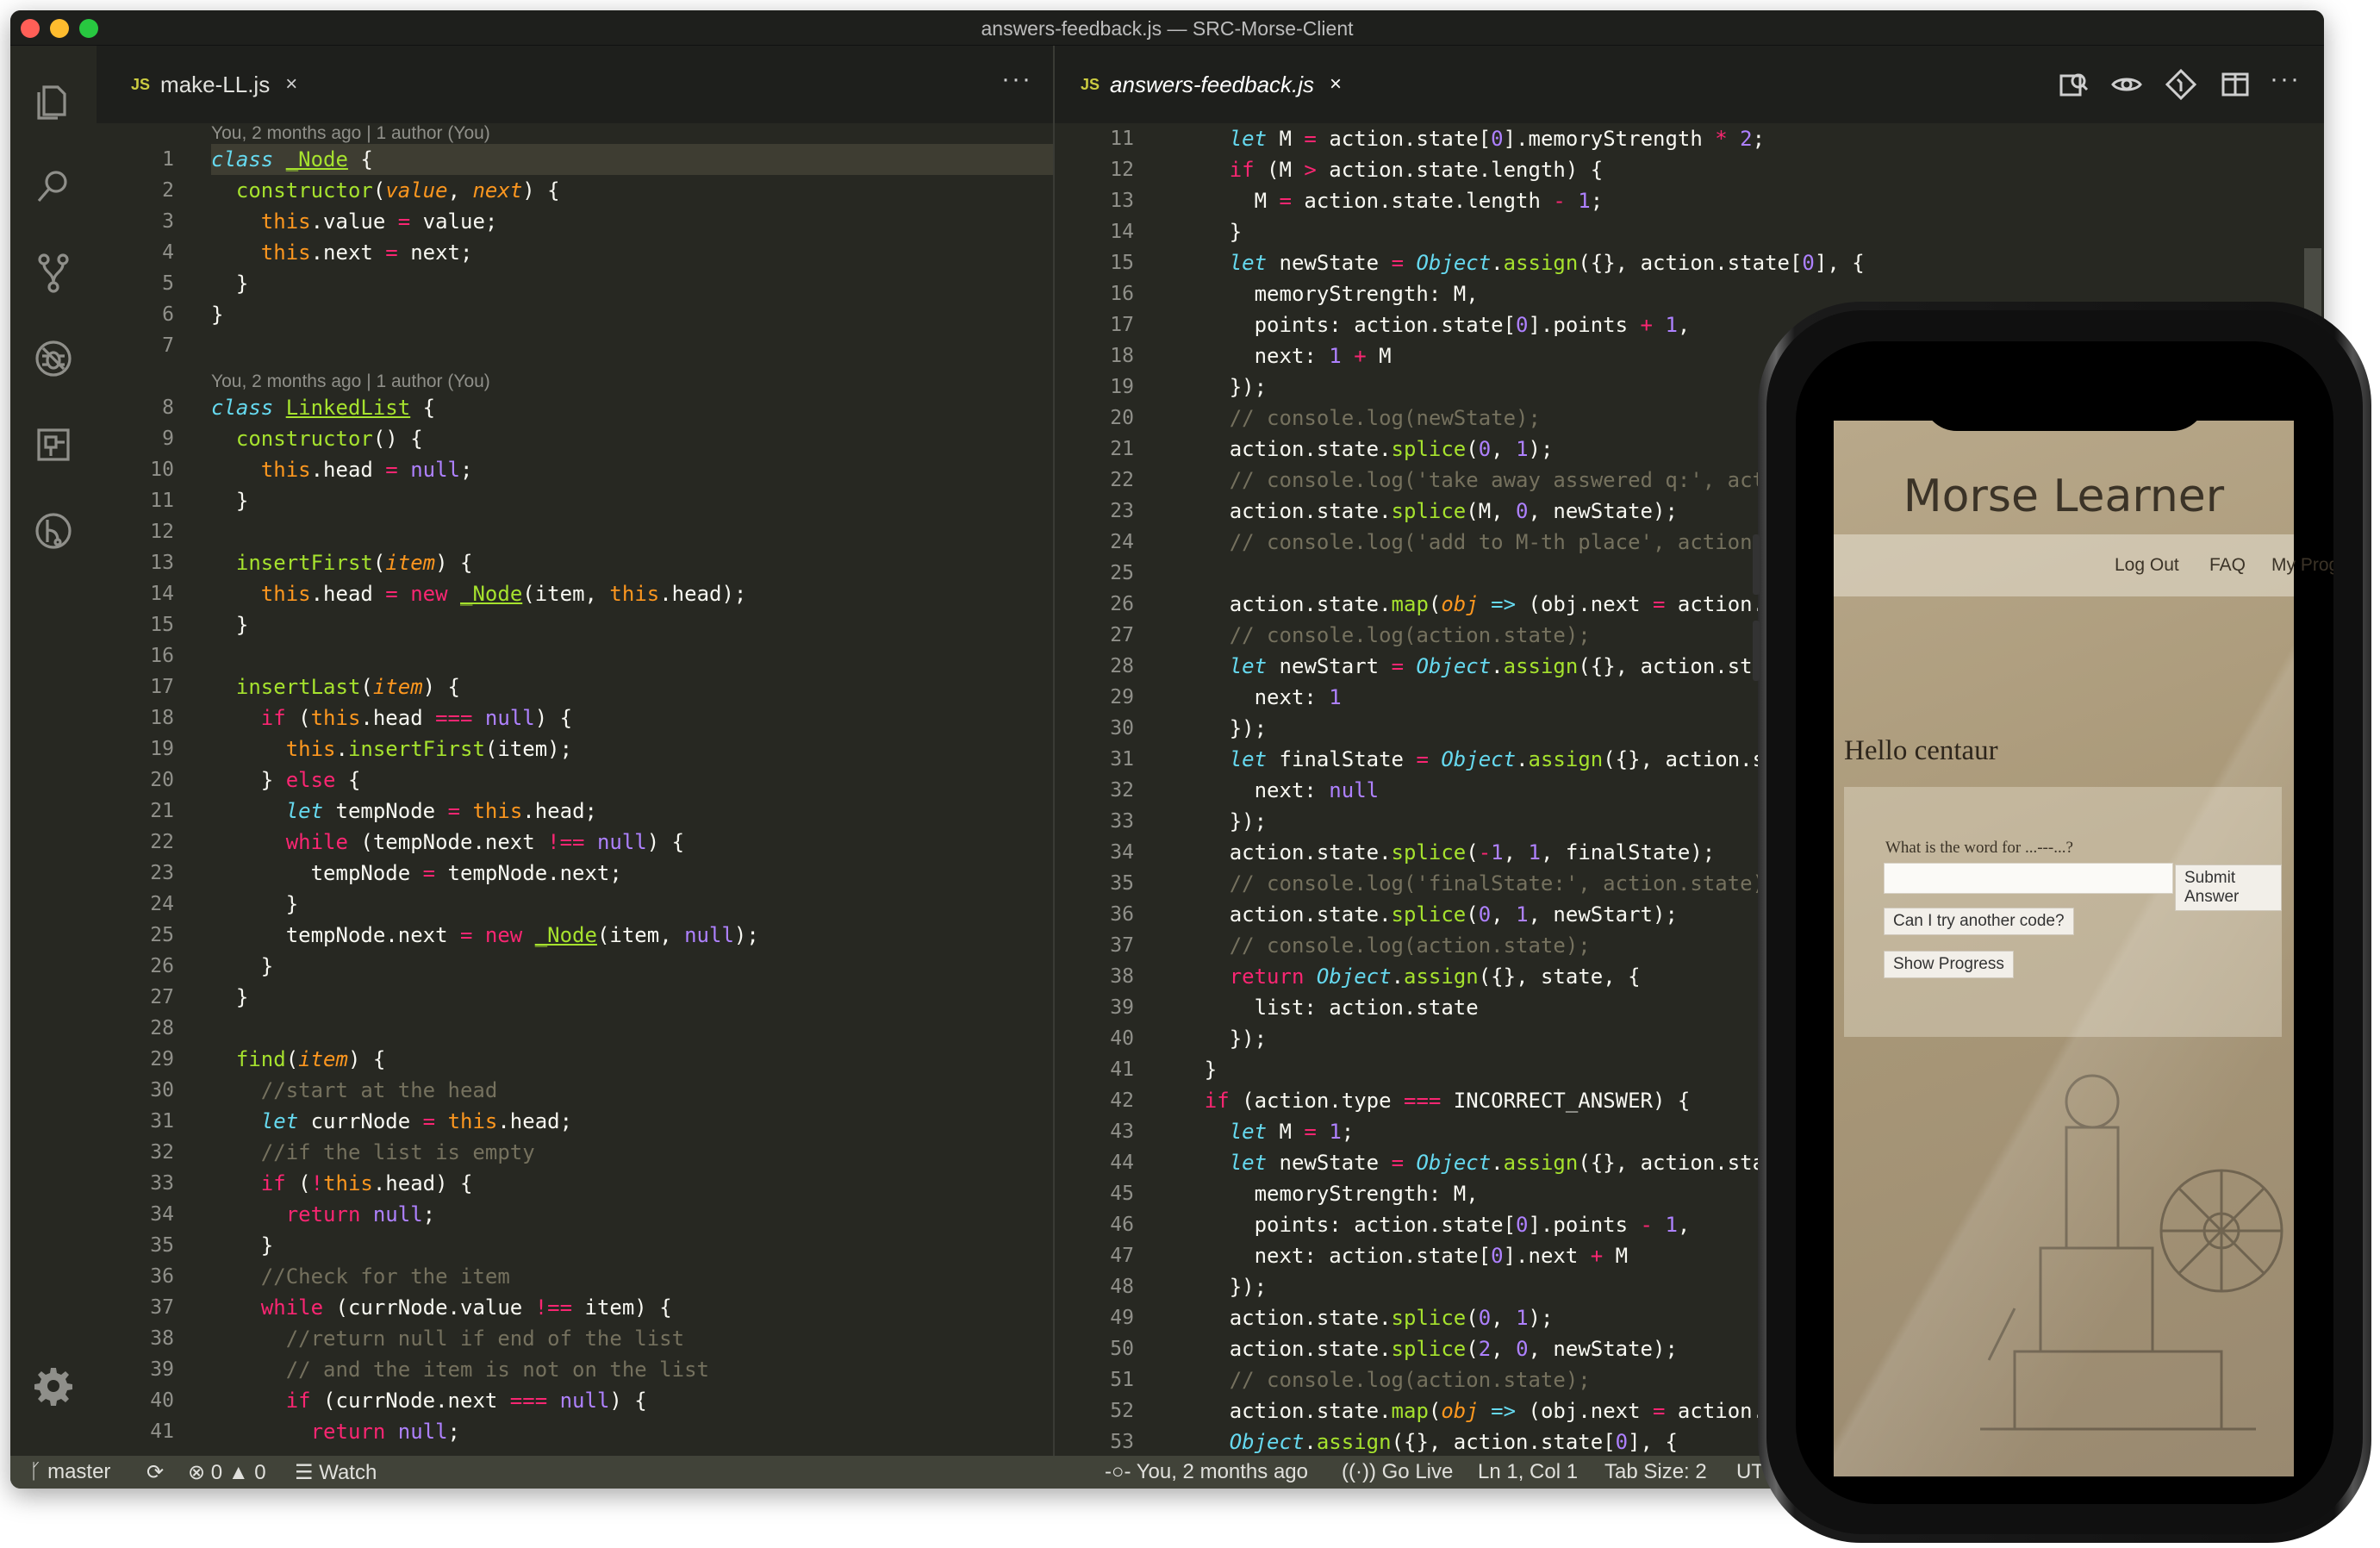 The image size is (2380, 1548). I want to click on explorer-icon, so click(53, 100).